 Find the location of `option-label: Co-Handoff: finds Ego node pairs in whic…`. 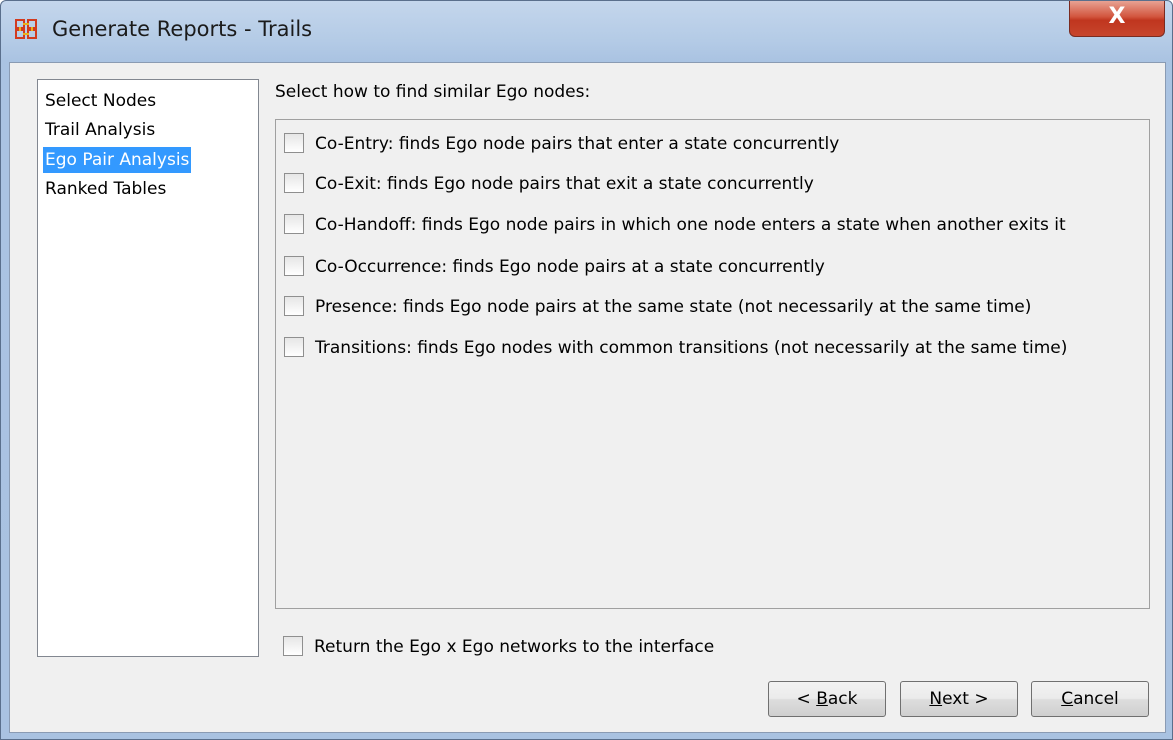

option-label: Co-Handoff: finds Ego node pairs in whic… is located at coordinates (690, 225).